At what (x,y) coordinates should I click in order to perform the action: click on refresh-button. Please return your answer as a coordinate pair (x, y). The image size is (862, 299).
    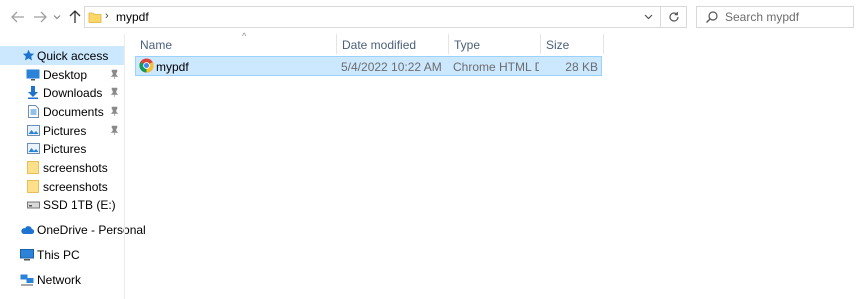
    Looking at the image, I should click on (673, 17).